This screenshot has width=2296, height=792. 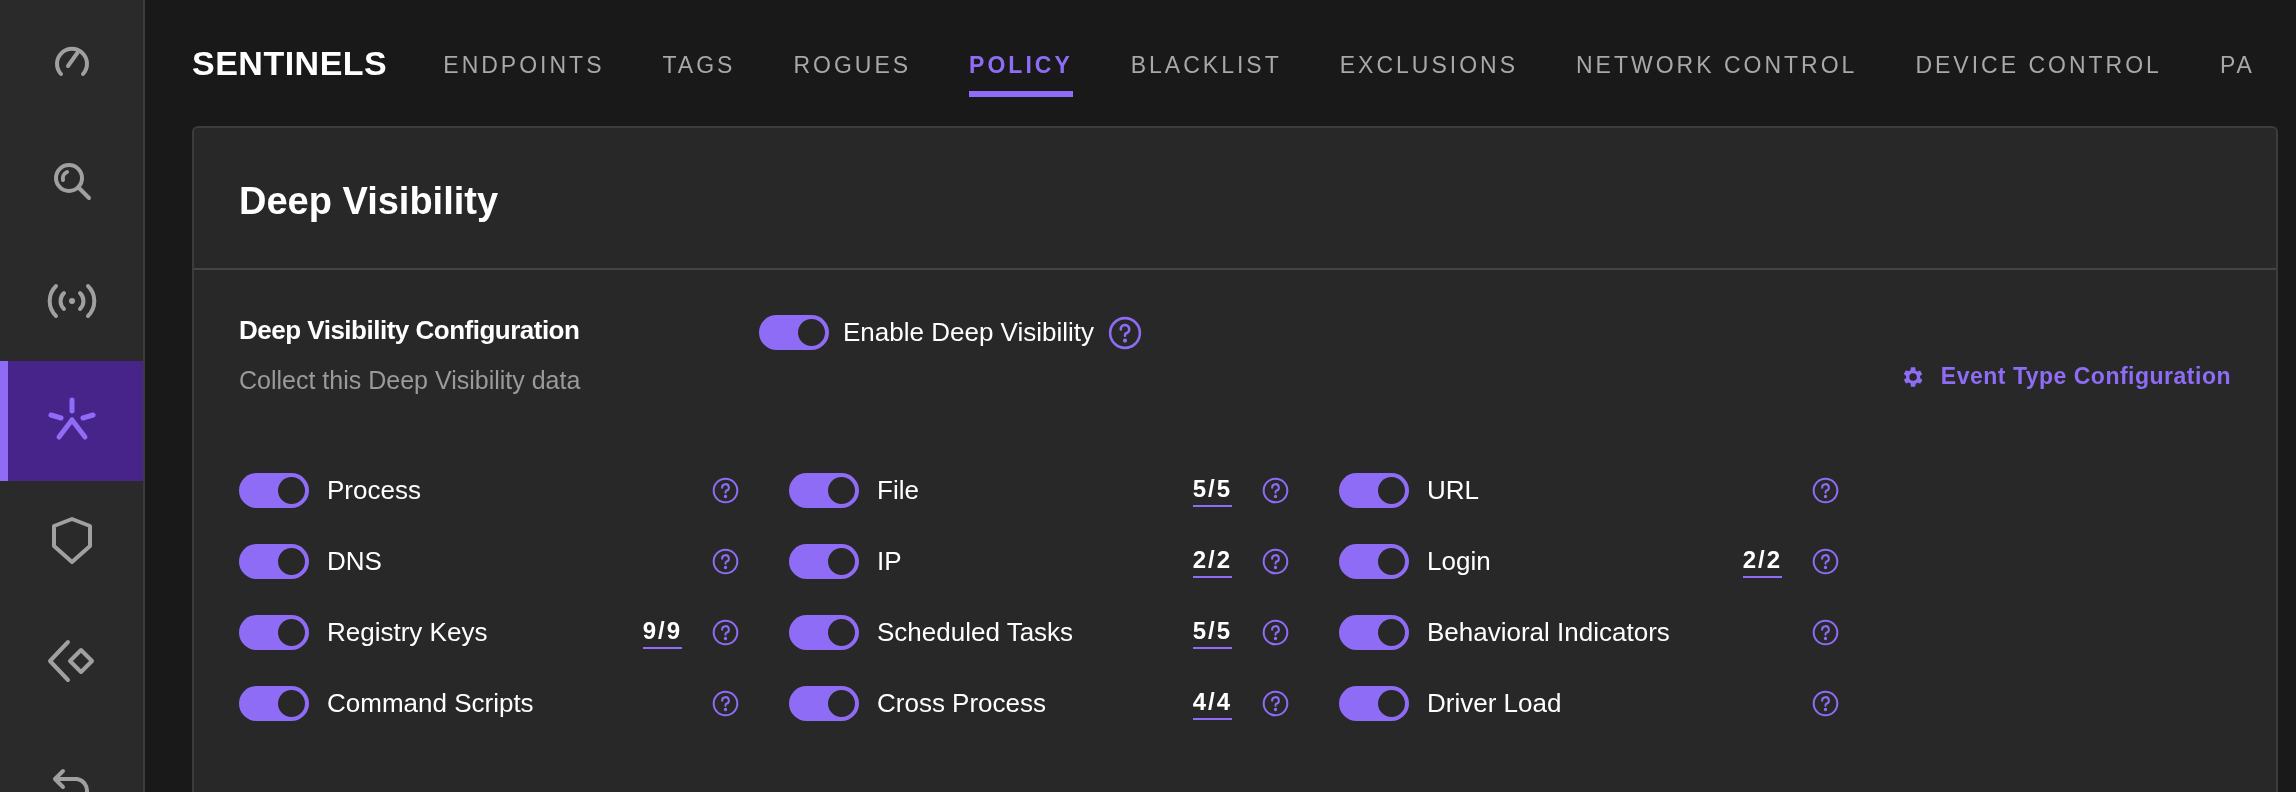 I want to click on nav-tab: BLACKLIST, so click(x=1206, y=66).